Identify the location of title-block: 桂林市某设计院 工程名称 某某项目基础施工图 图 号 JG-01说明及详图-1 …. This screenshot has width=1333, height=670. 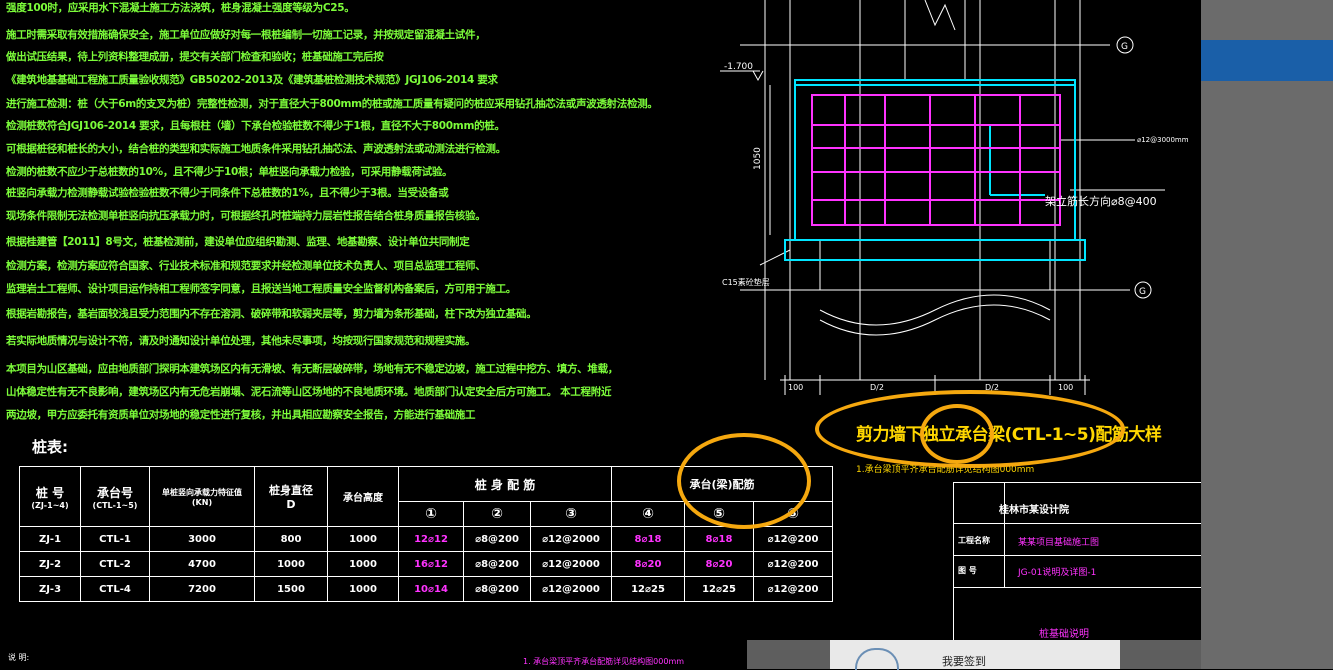
(1077, 563).